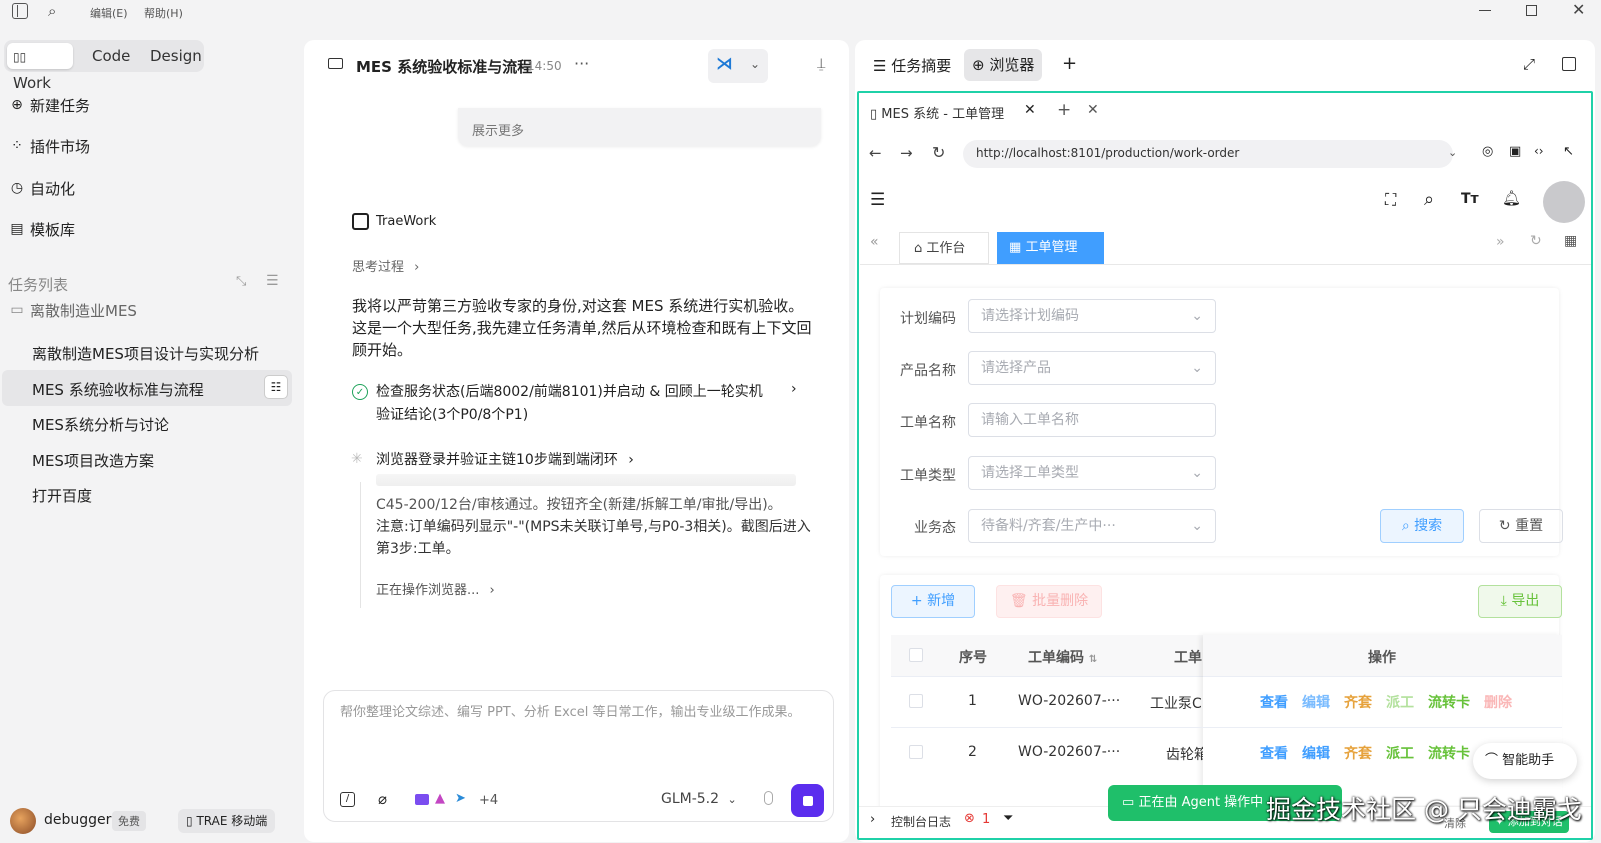  Describe the element at coordinates (1520, 601) in the screenshot. I see `export-button: ⤓ 导出` at that location.